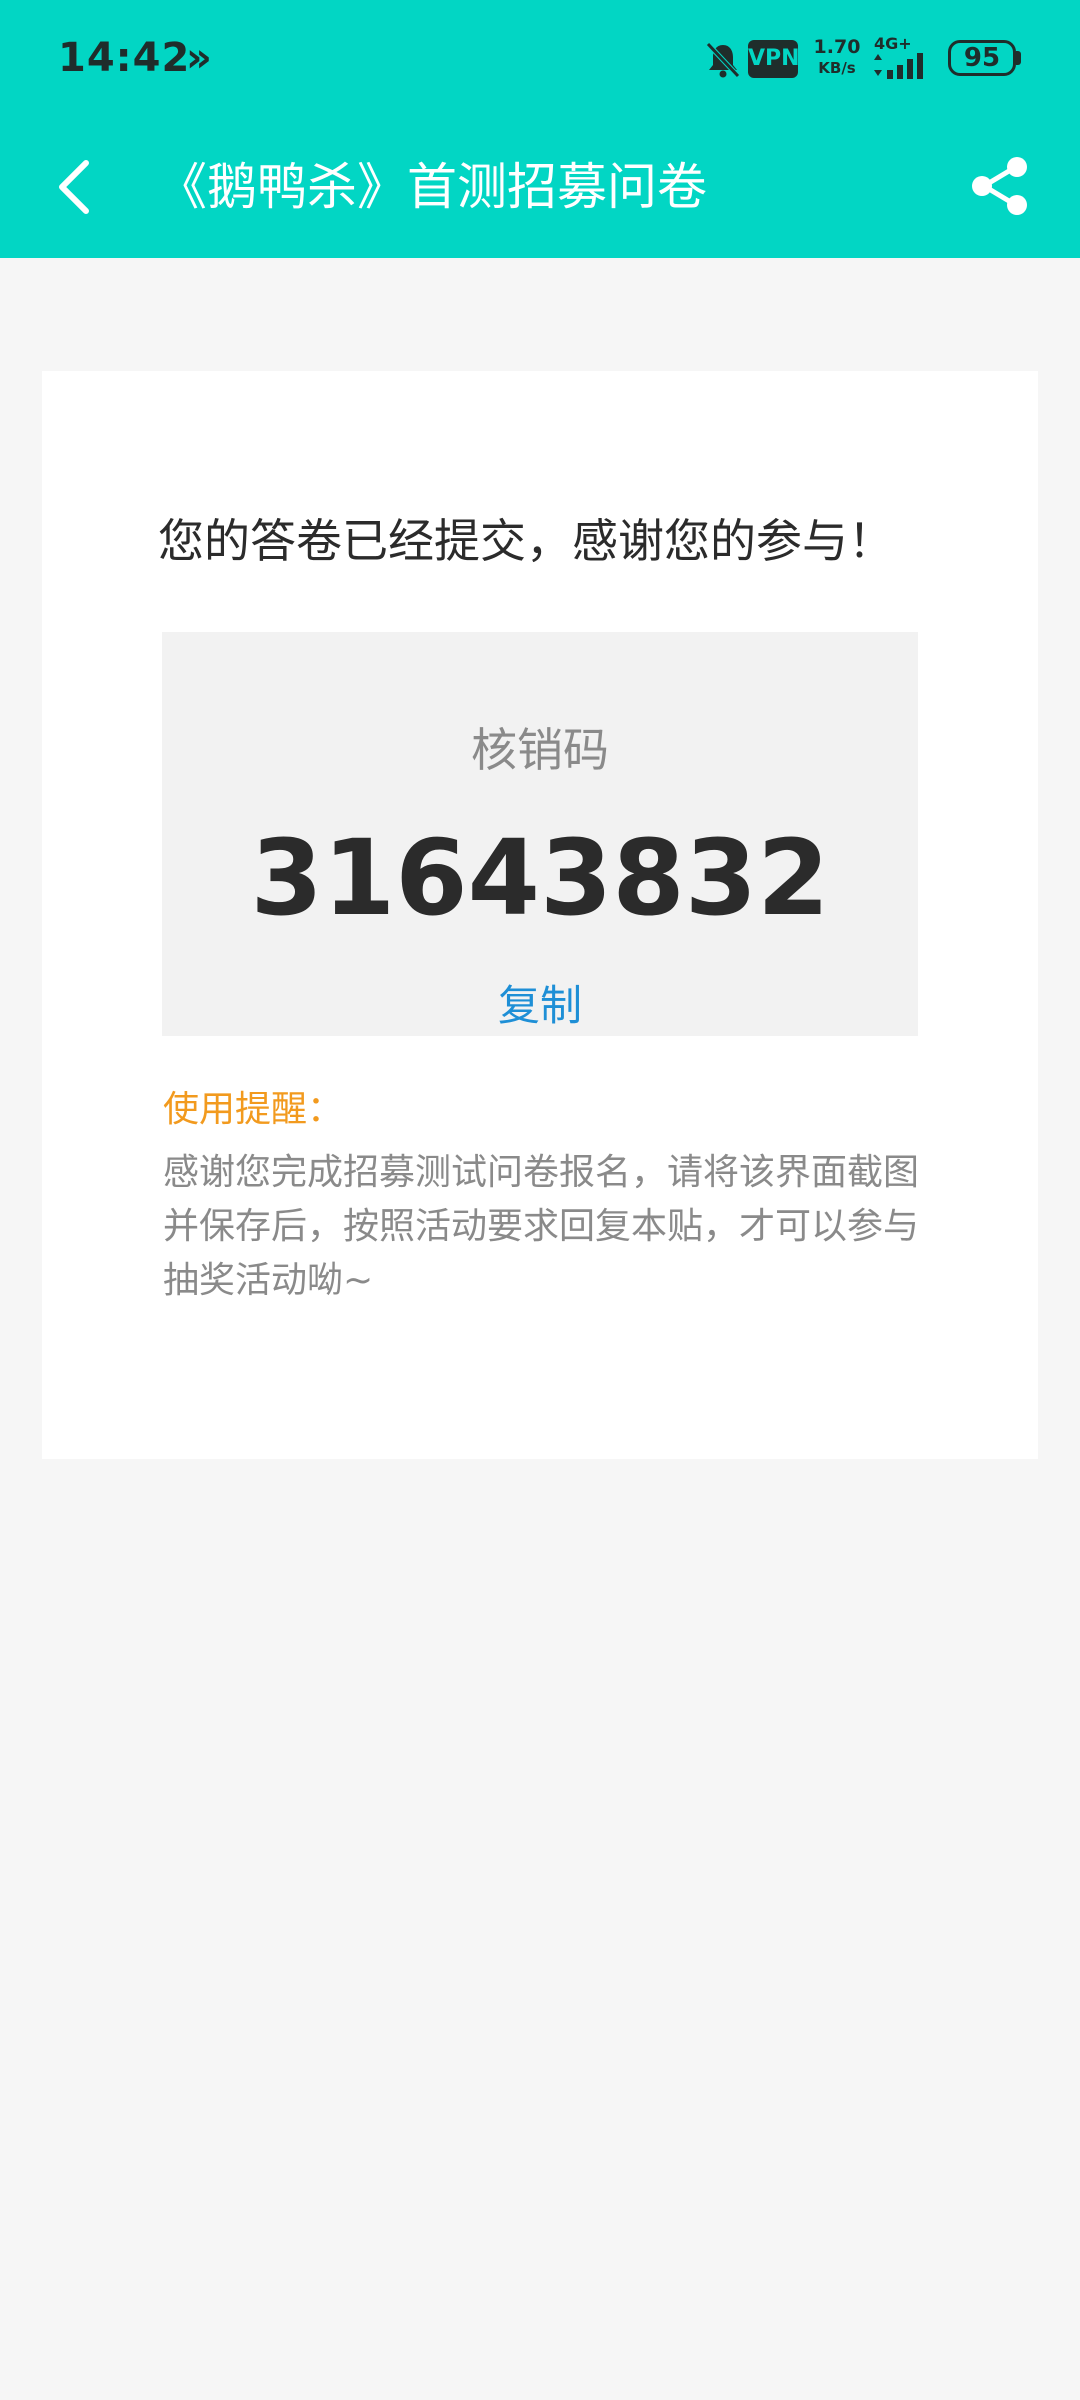 The height and width of the screenshot is (2400, 1080). I want to click on battery-tip, so click(1018, 58).